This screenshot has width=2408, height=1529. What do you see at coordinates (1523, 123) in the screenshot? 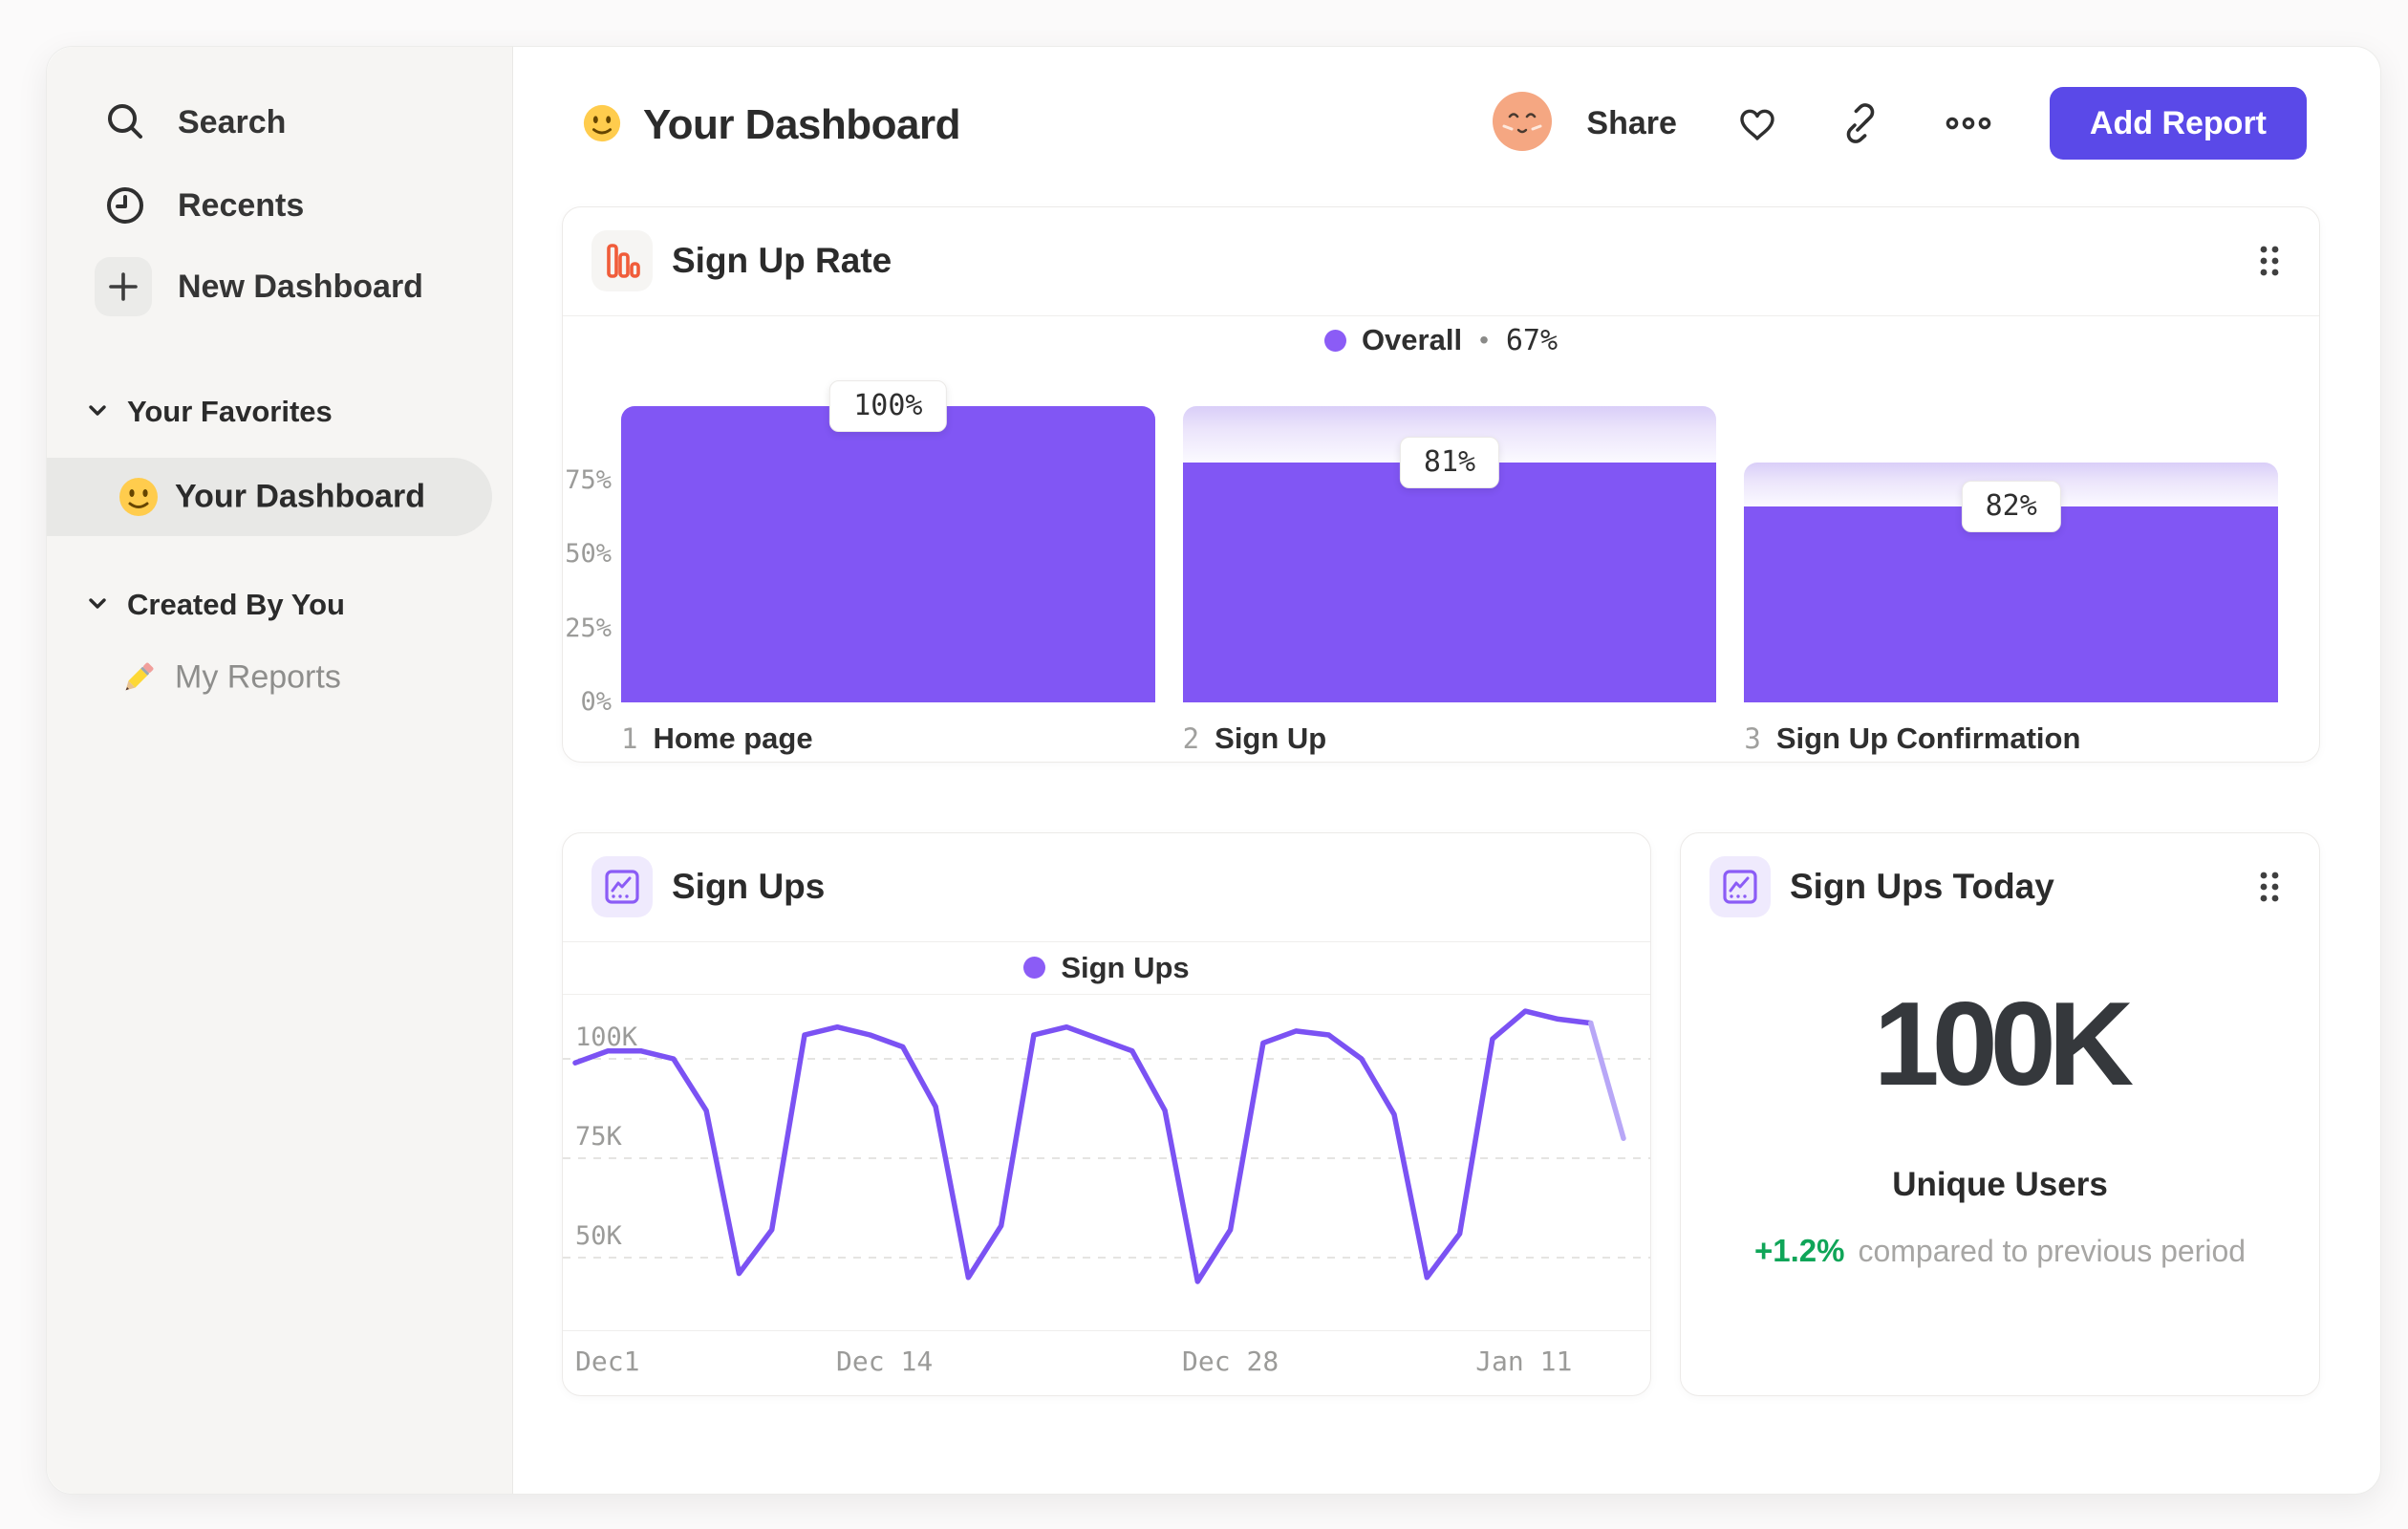
I see `avatar` at bounding box center [1523, 123].